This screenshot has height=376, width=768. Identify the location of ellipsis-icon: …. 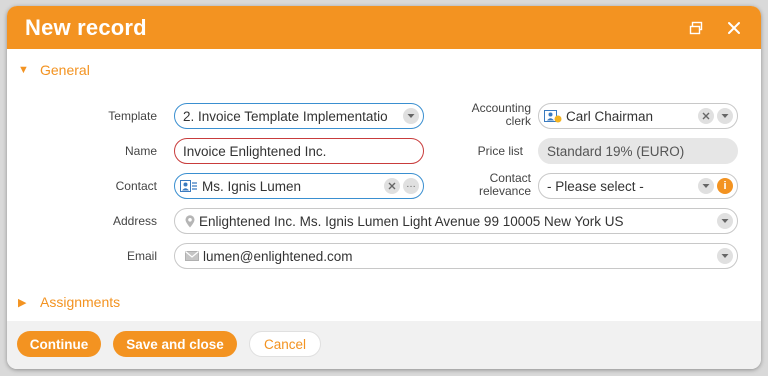
(411, 184).